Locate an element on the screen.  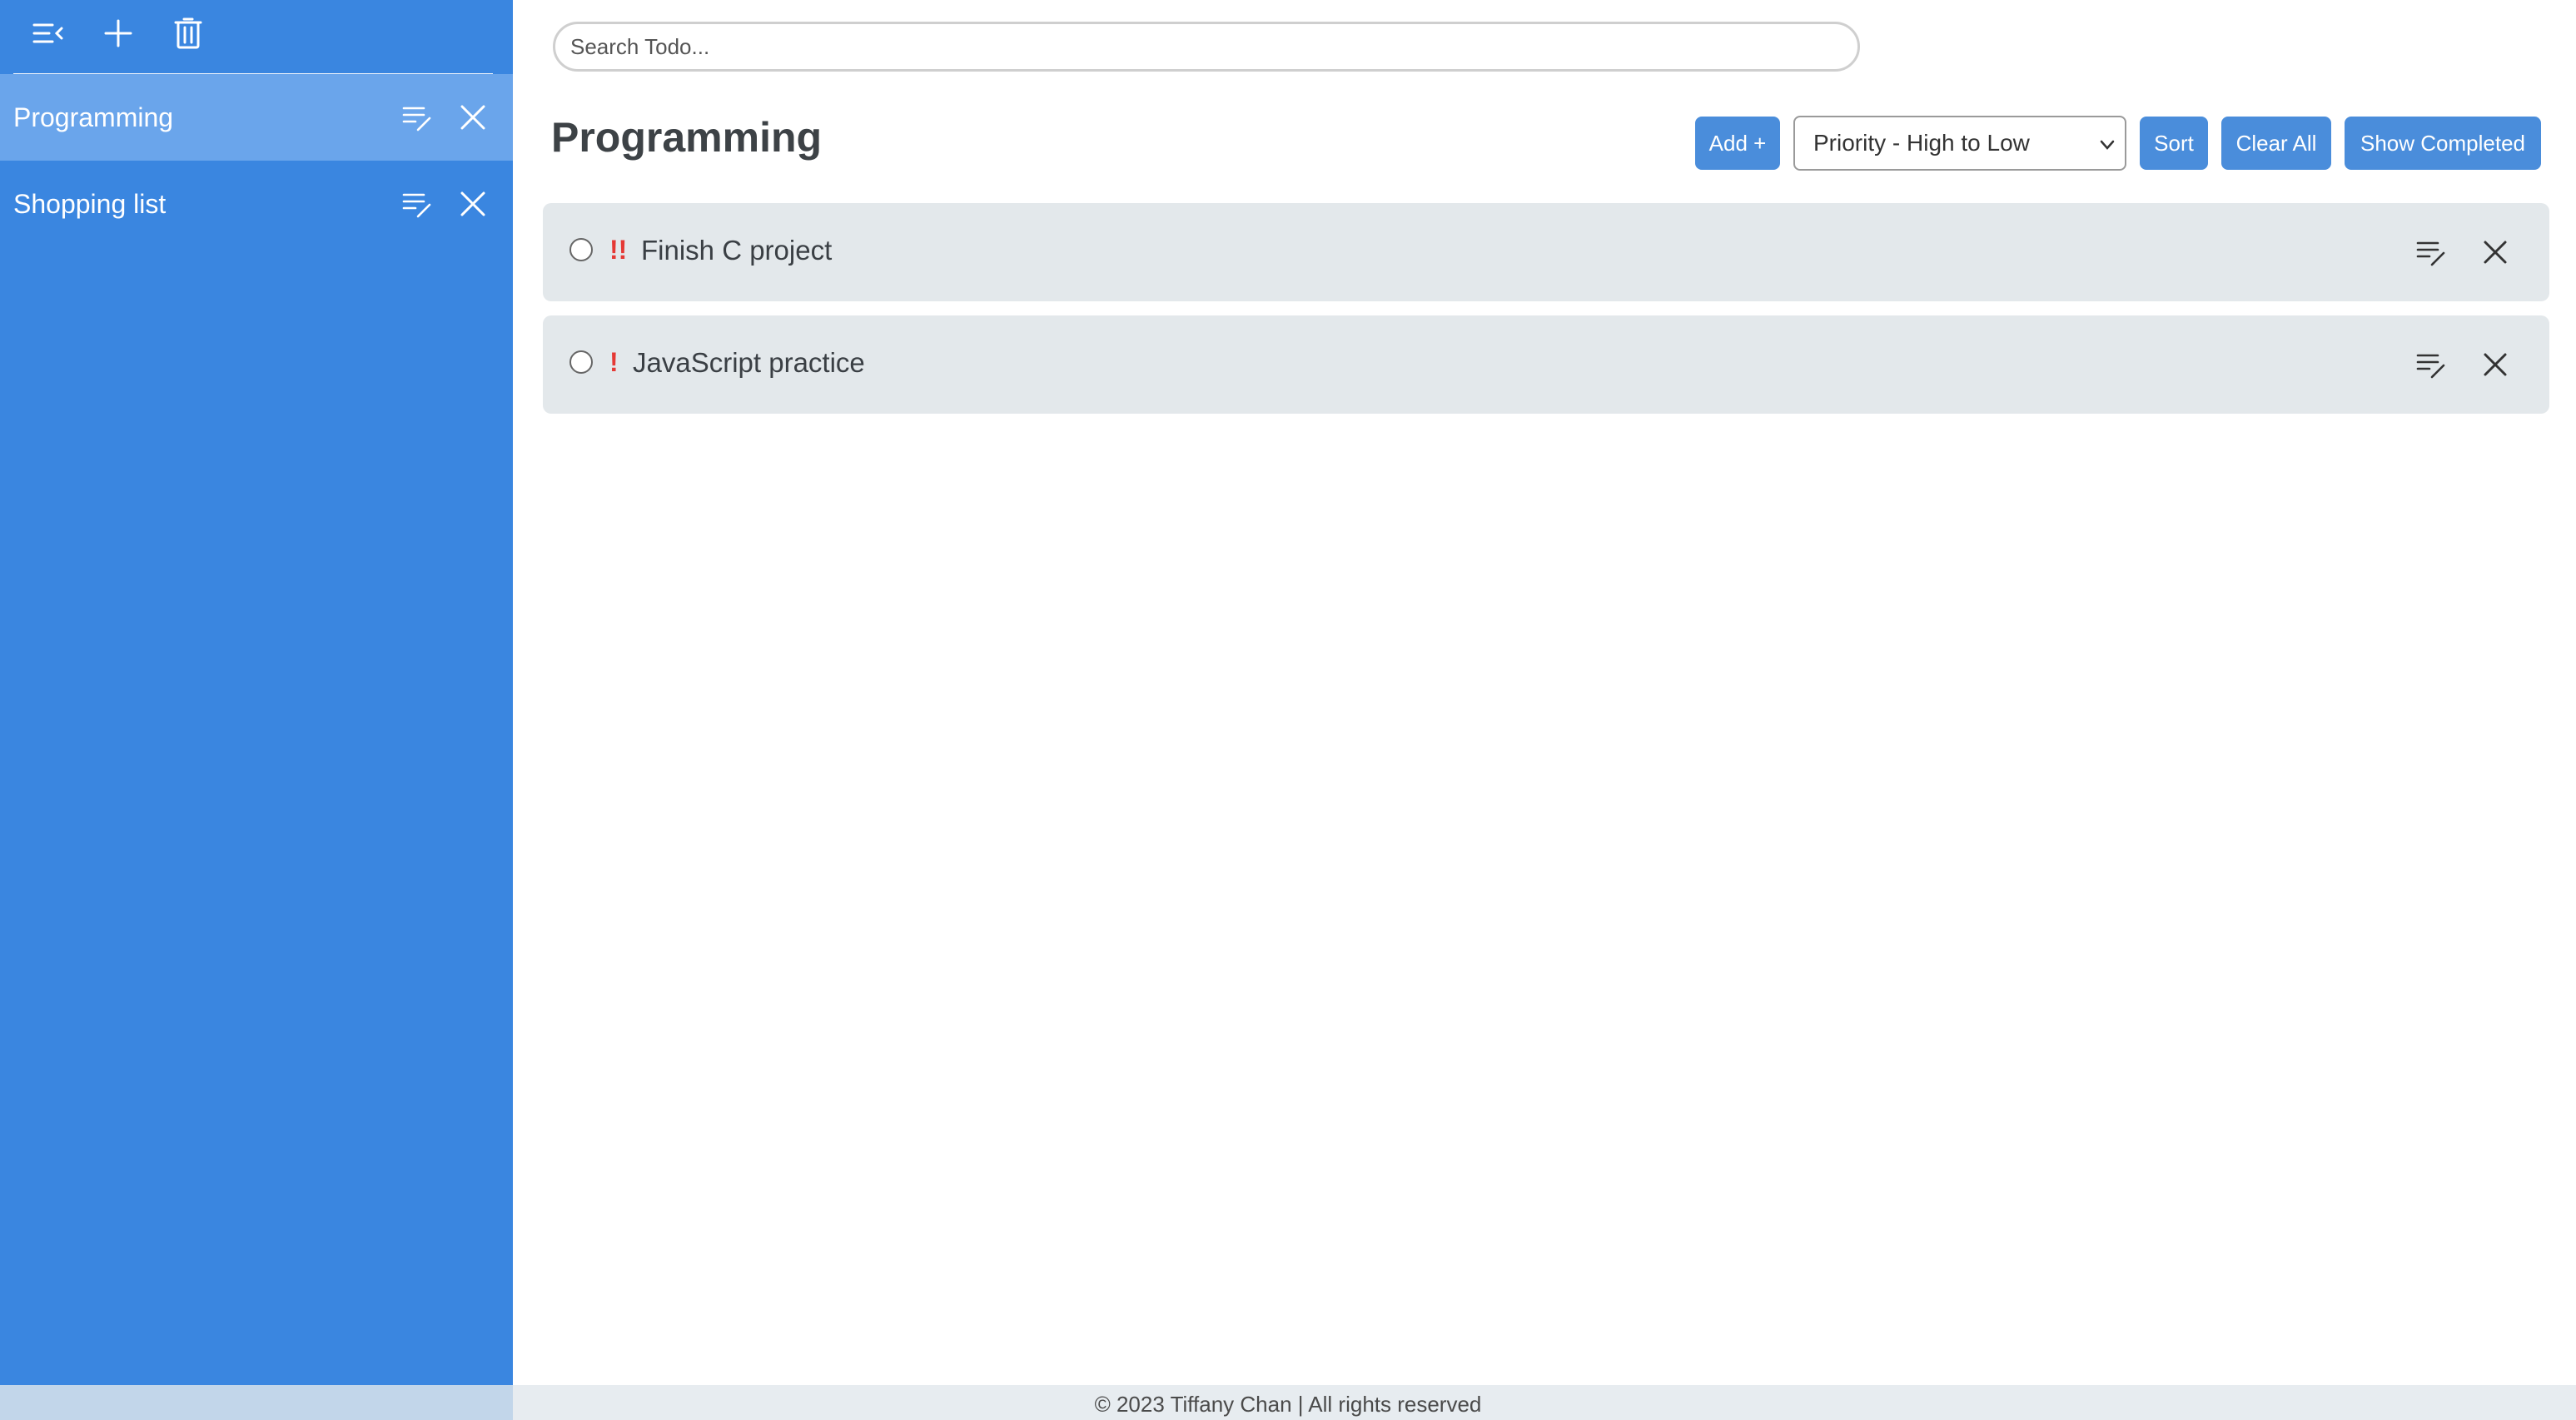
page-title: Programming is located at coordinates (687, 137).